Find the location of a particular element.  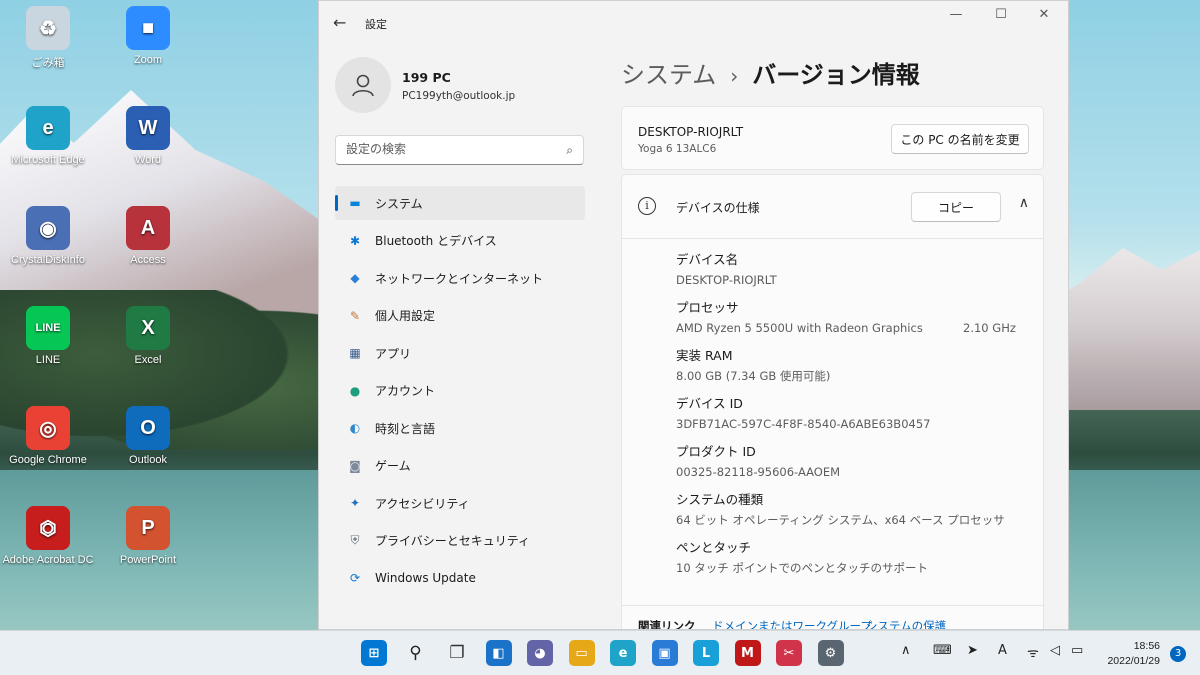

spec-value: 3DFB71AC-597C-4F8F-8540-A6ABE63B0457 is located at coordinates (846, 424).